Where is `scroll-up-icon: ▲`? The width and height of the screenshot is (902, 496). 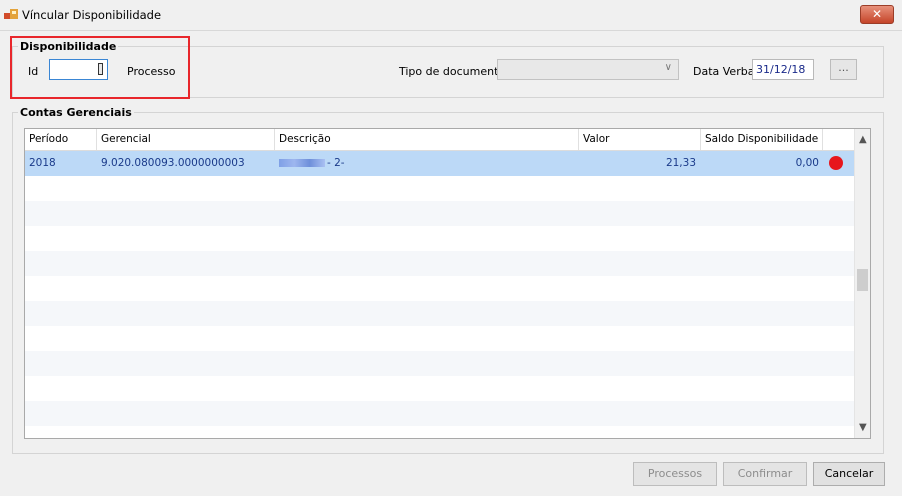
scroll-up-icon: ▲ is located at coordinates (863, 139).